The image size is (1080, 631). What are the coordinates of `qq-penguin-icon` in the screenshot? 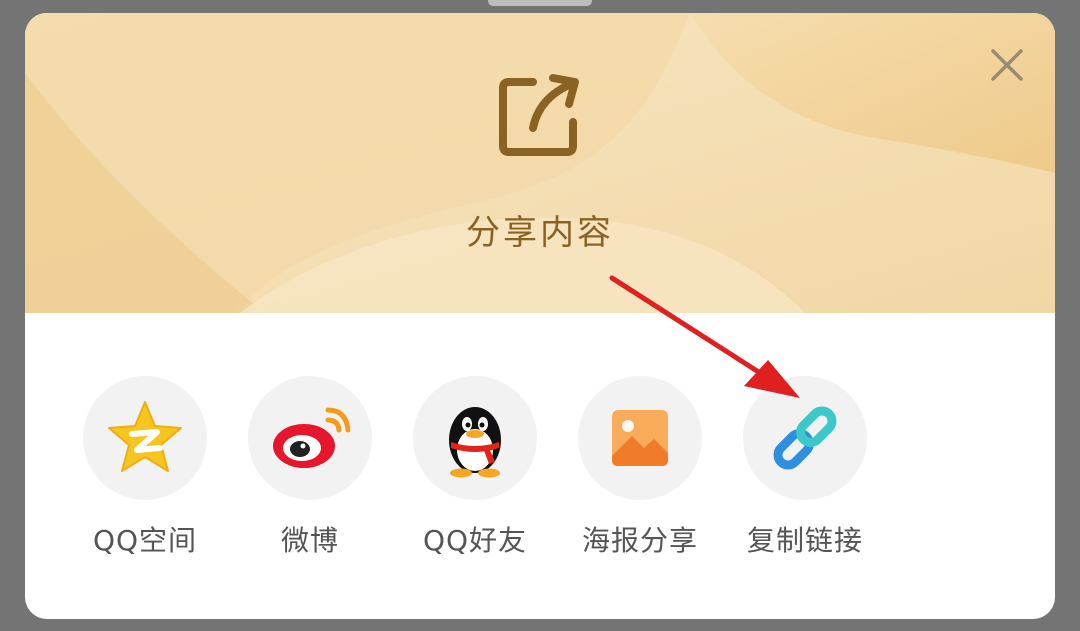 It's located at (475, 438).